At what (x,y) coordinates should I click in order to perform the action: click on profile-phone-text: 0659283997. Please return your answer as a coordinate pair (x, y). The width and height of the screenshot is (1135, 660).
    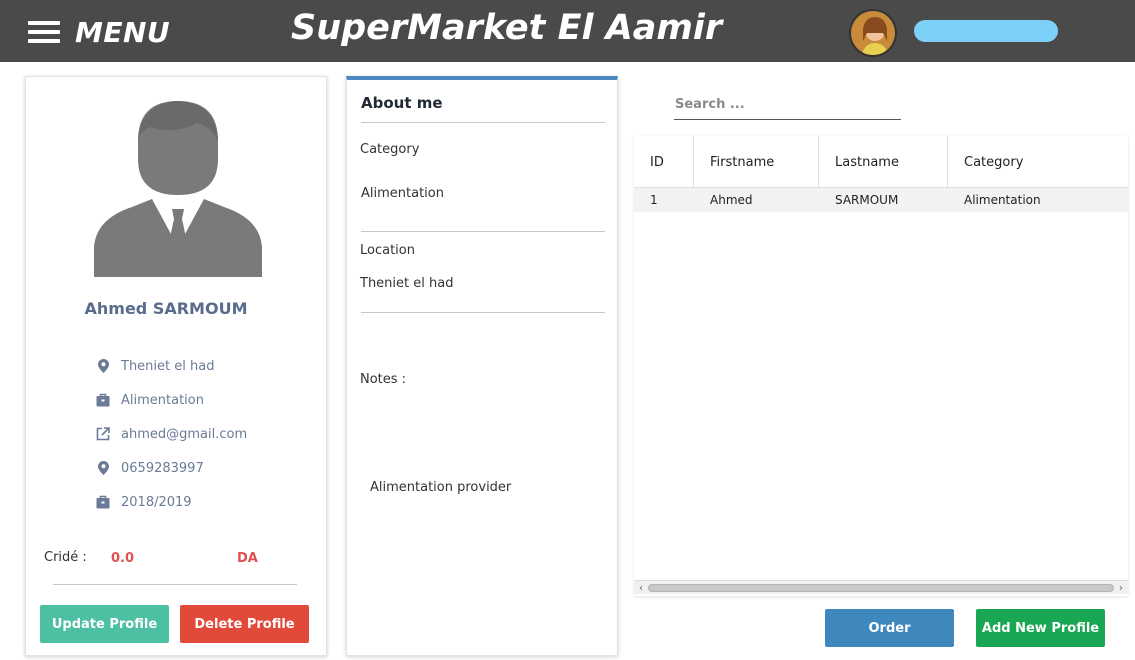
    Looking at the image, I should click on (162, 468).